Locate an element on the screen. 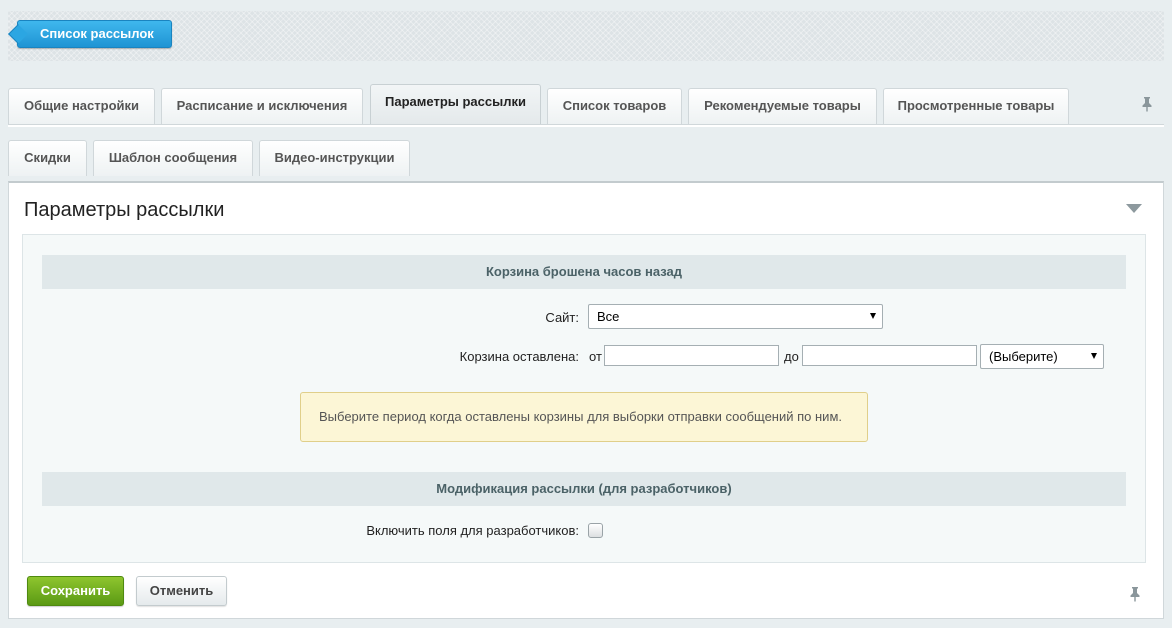 The image size is (1172, 628). to-input is located at coordinates (889, 355).